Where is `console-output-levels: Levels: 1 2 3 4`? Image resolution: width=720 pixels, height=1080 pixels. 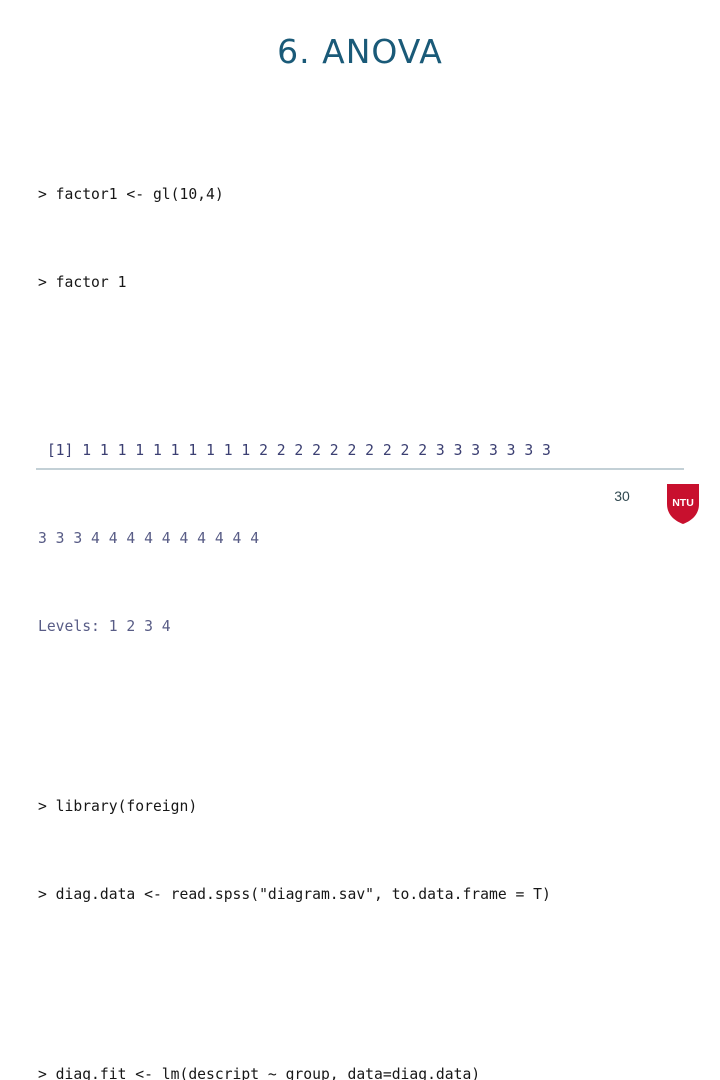 console-output-levels: Levels: 1 2 3 4 is located at coordinates (104, 626).